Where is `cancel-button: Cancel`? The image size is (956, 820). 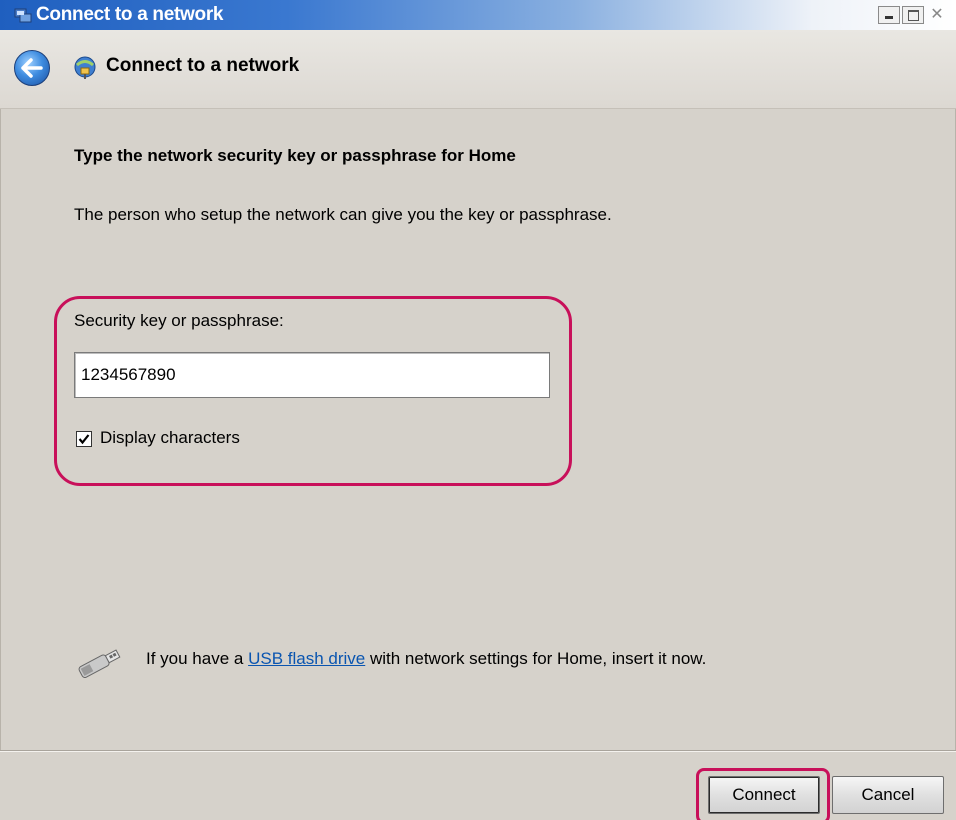
cancel-button: Cancel is located at coordinates (888, 795).